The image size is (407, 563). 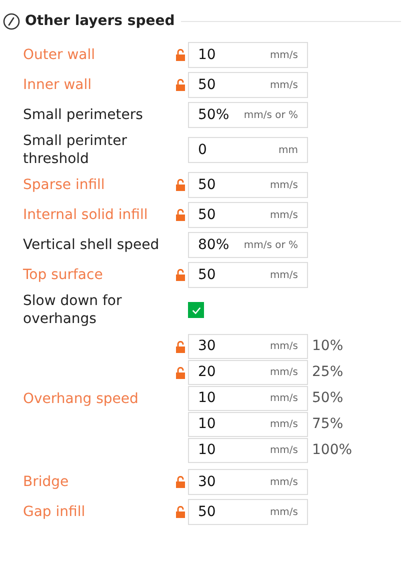 I want to click on field-label: Gap infill, so click(x=54, y=512).